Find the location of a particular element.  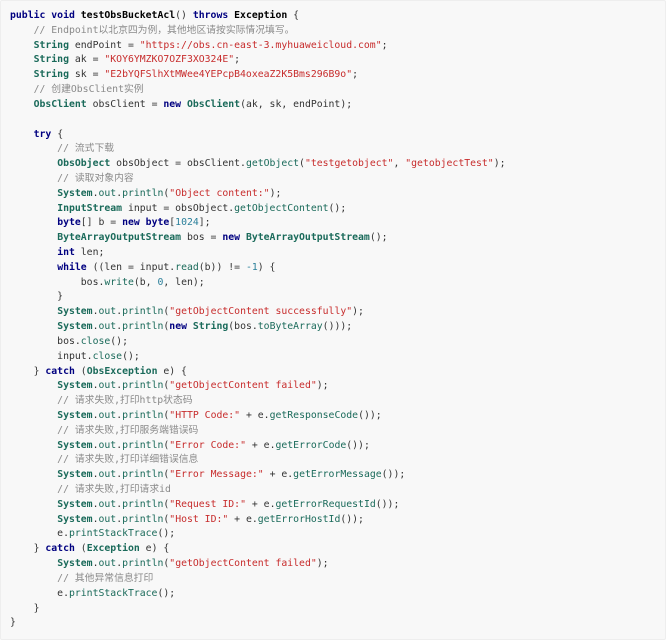

code-line: // Endpoint以北京四为例，其他地区请按实际情况填写。 is located at coordinates (258, 31).